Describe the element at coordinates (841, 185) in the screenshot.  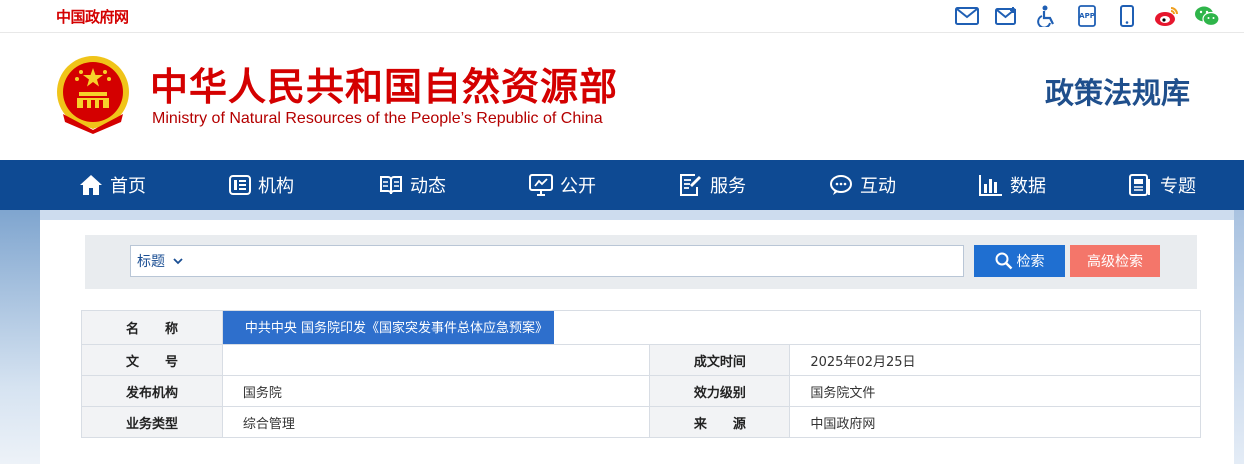
I see `chat-icon` at that location.